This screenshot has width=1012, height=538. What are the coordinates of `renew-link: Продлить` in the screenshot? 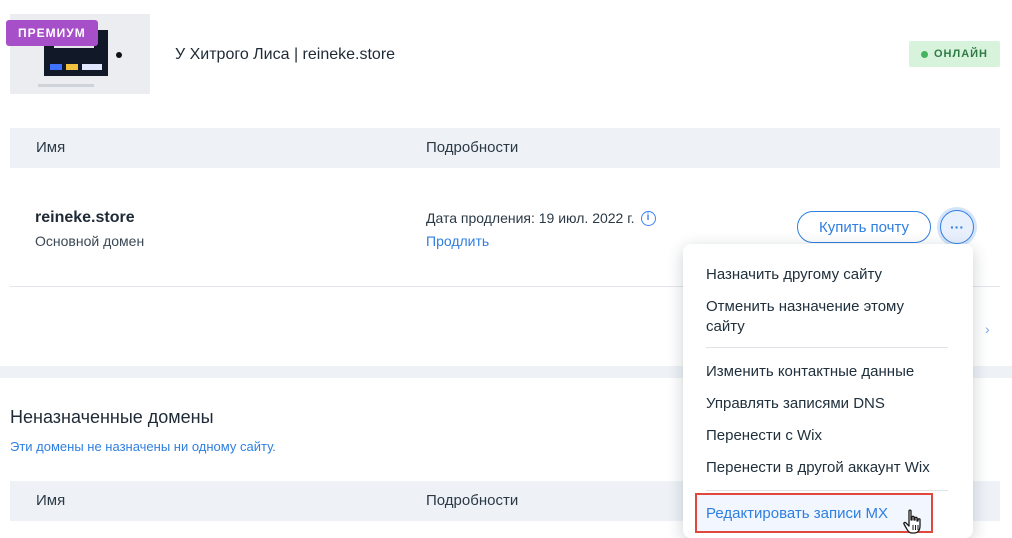 It's located at (457, 241).